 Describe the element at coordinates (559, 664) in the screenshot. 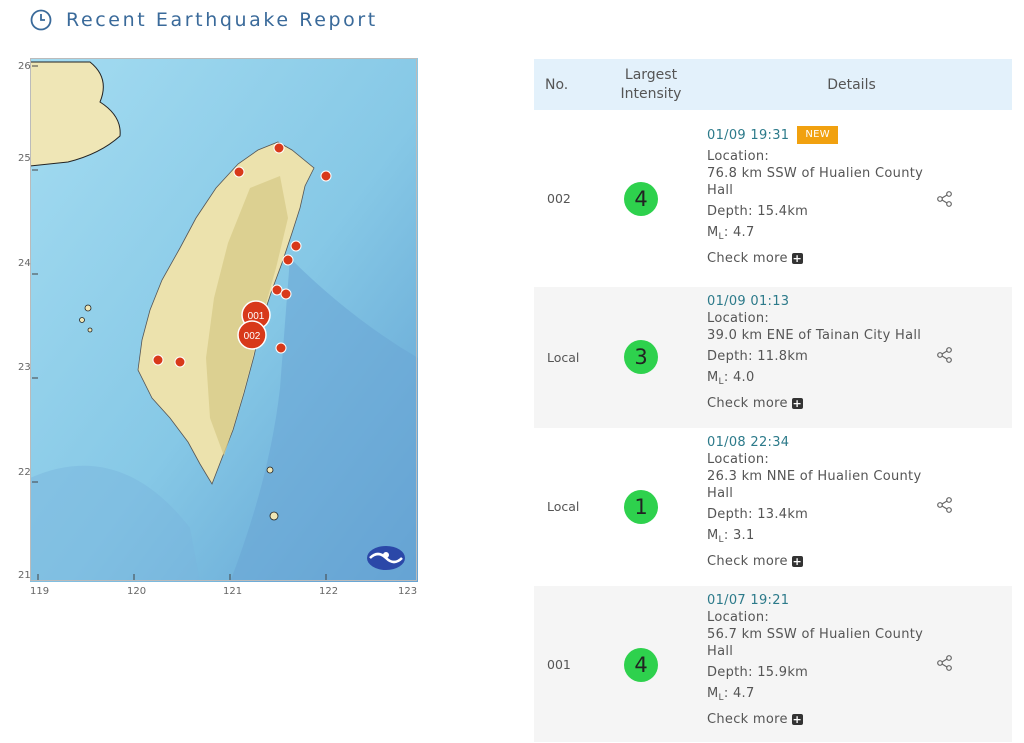

I see `row-no: 001` at that location.